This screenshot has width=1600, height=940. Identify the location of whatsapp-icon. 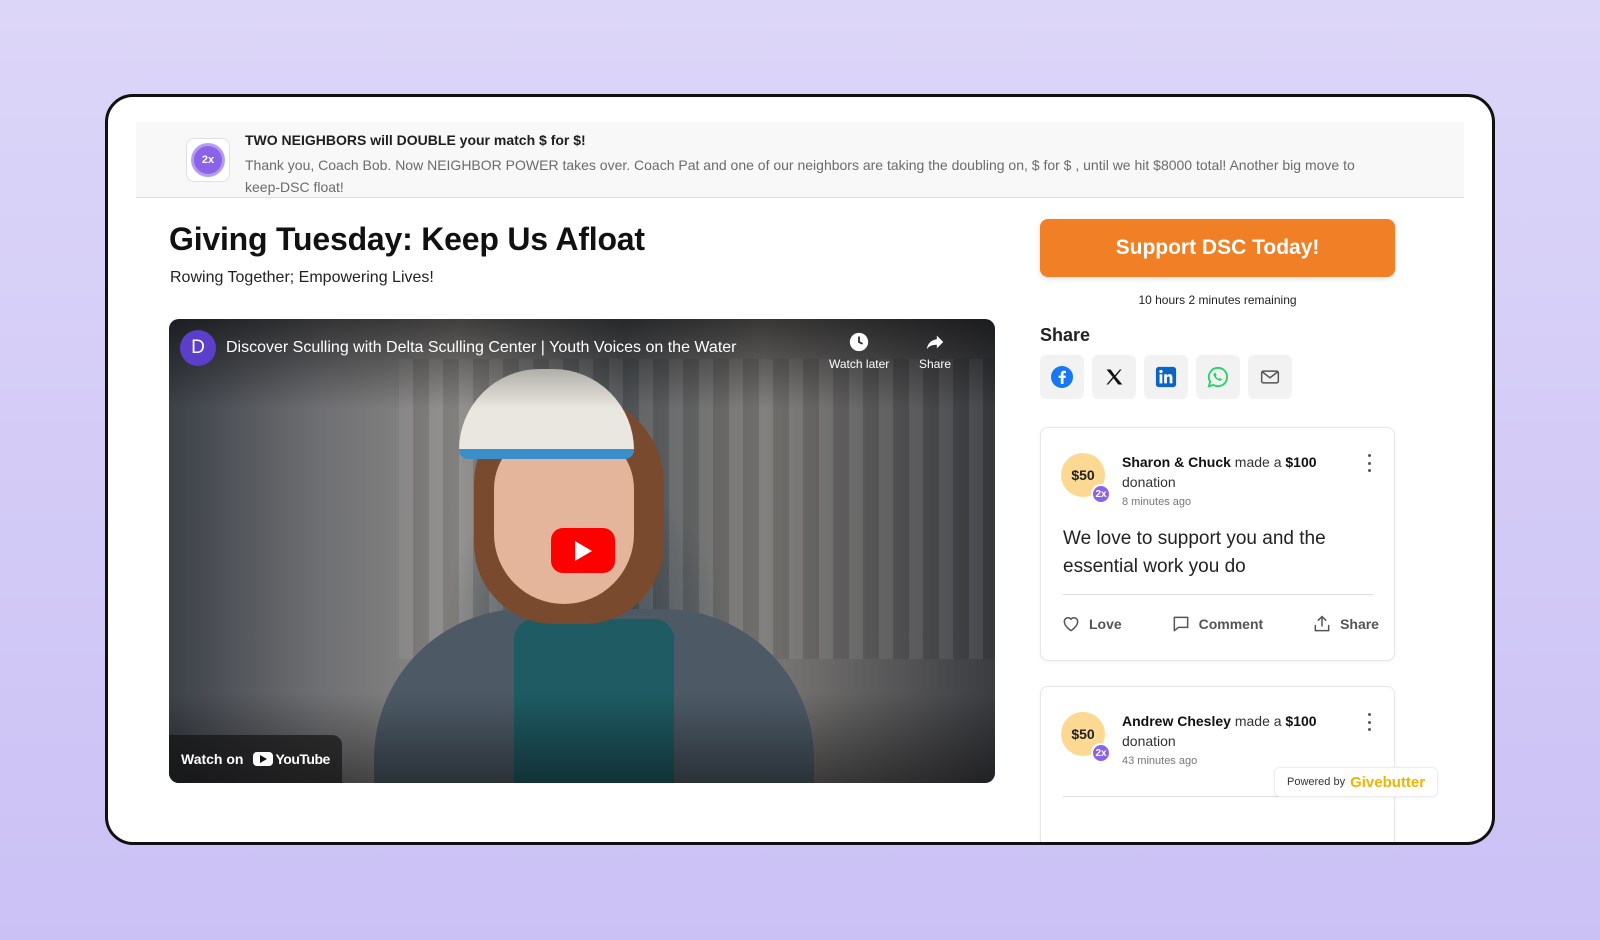
(1218, 377).